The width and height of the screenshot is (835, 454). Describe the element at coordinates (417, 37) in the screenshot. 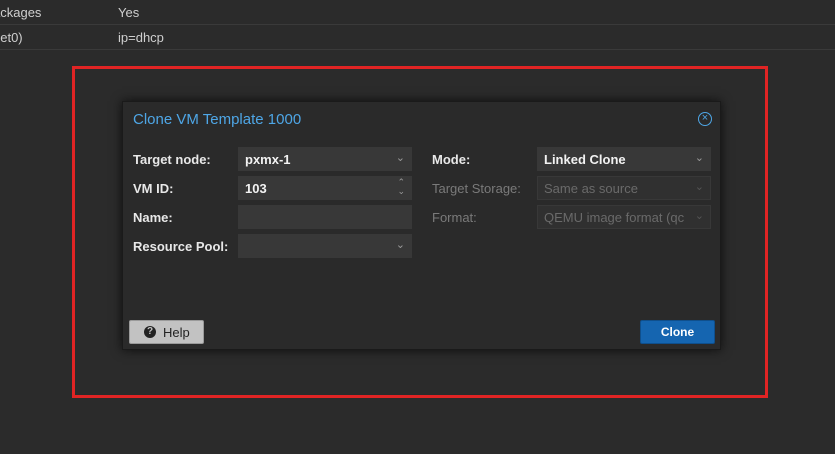

I see `table-row: net0) ip=dhcp` at that location.